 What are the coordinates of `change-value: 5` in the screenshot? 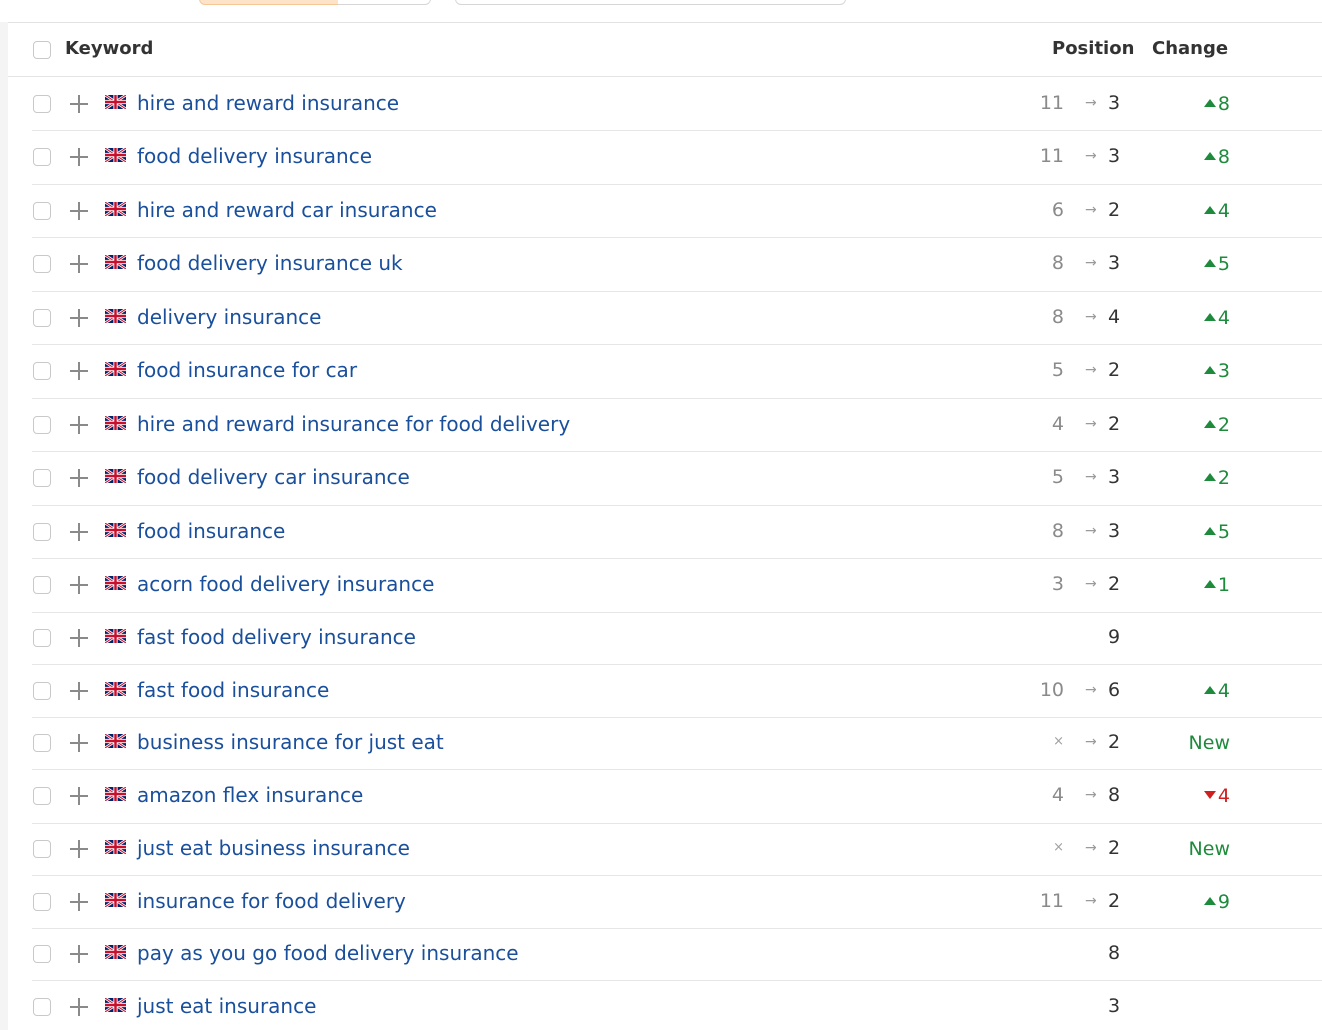 It's located at (1223, 264).